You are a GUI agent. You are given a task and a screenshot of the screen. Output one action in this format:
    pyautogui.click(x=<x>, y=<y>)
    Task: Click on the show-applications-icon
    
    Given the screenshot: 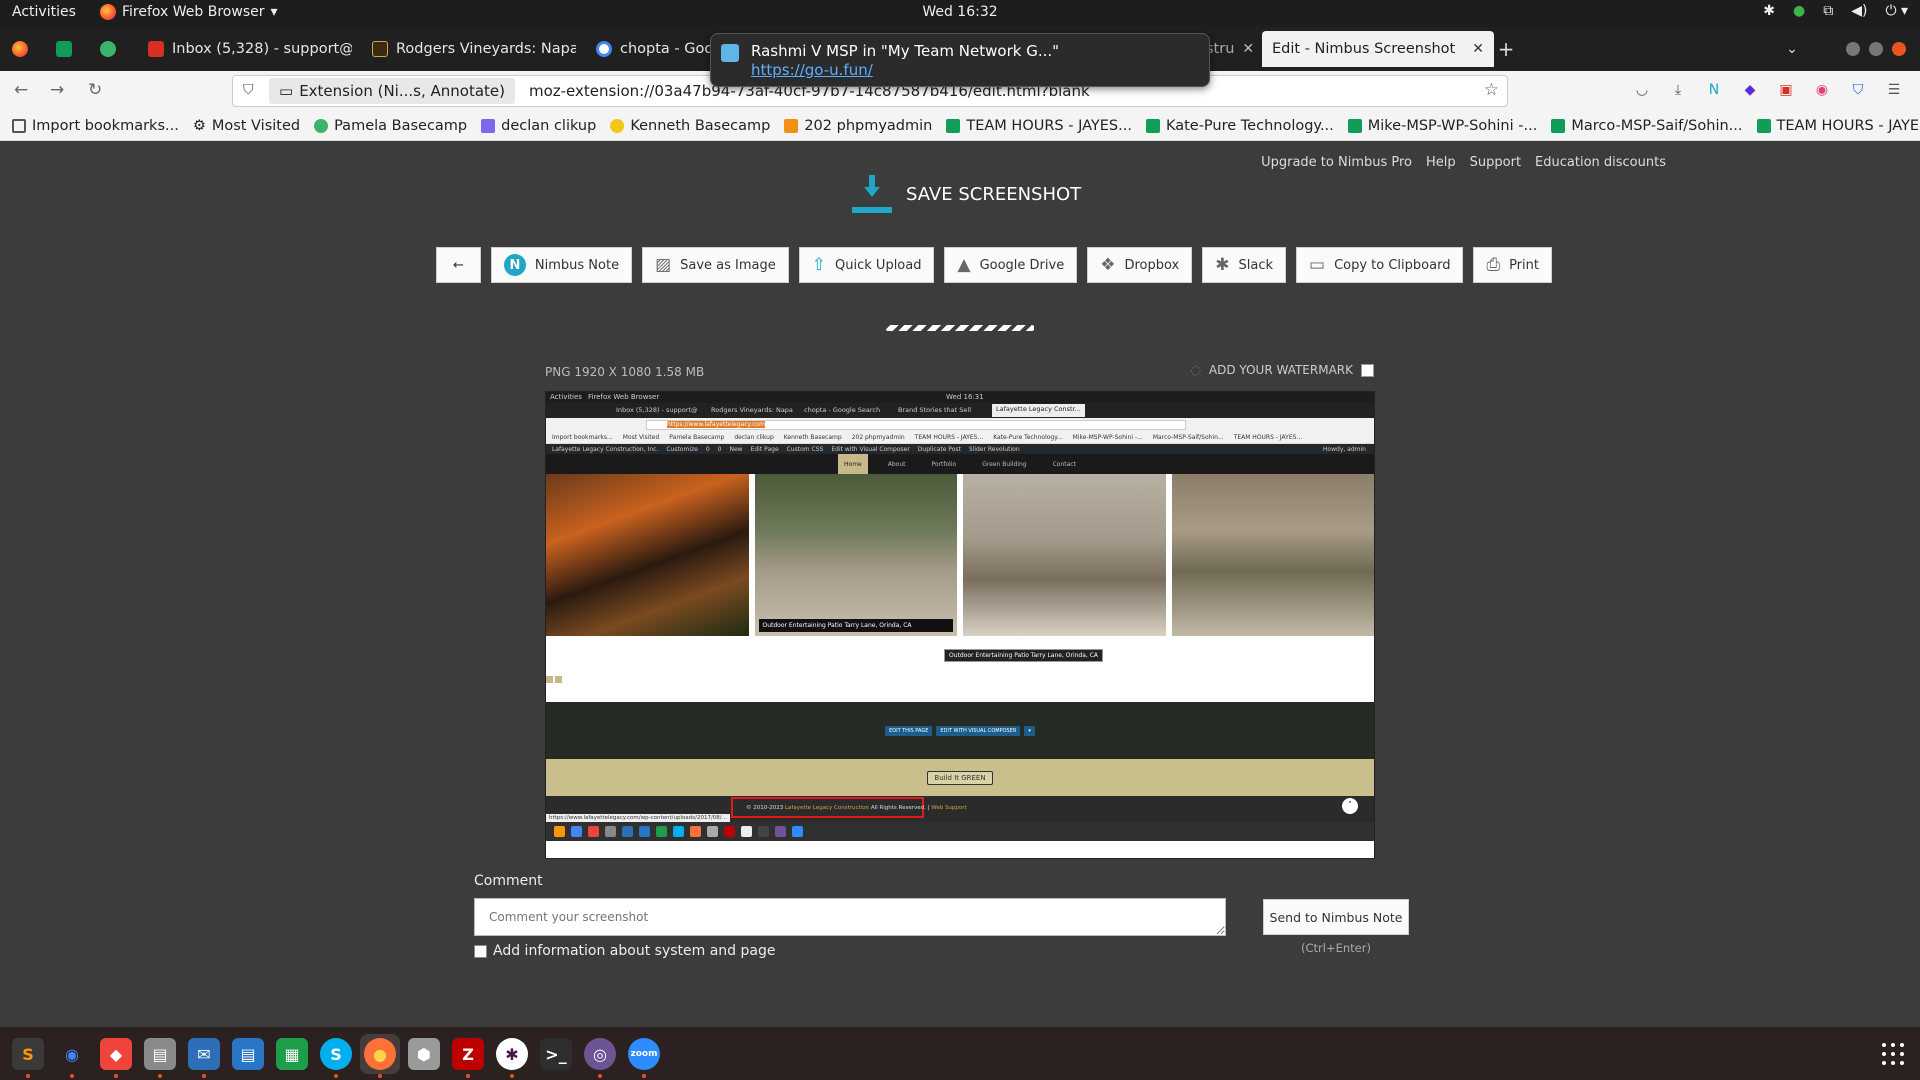 What is the action you would take?
    pyautogui.click(x=1893, y=1054)
    